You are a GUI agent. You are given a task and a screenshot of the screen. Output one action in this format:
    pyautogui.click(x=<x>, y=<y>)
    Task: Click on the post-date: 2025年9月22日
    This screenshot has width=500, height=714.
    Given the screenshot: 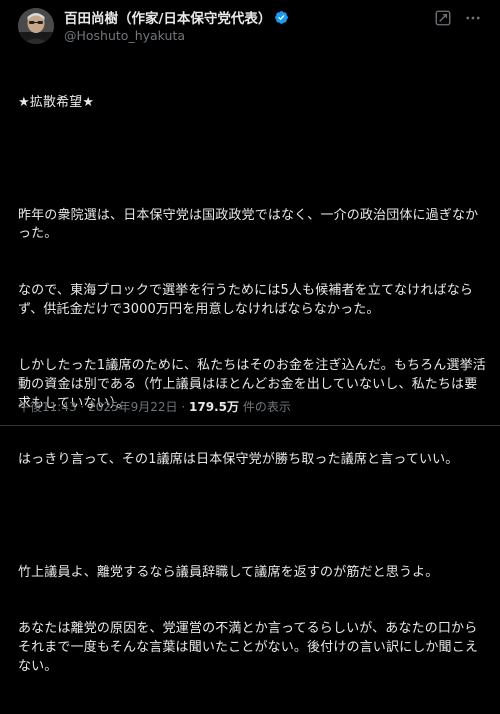 What is the action you would take?
    pyautogui.click(x=132, y=407)
    